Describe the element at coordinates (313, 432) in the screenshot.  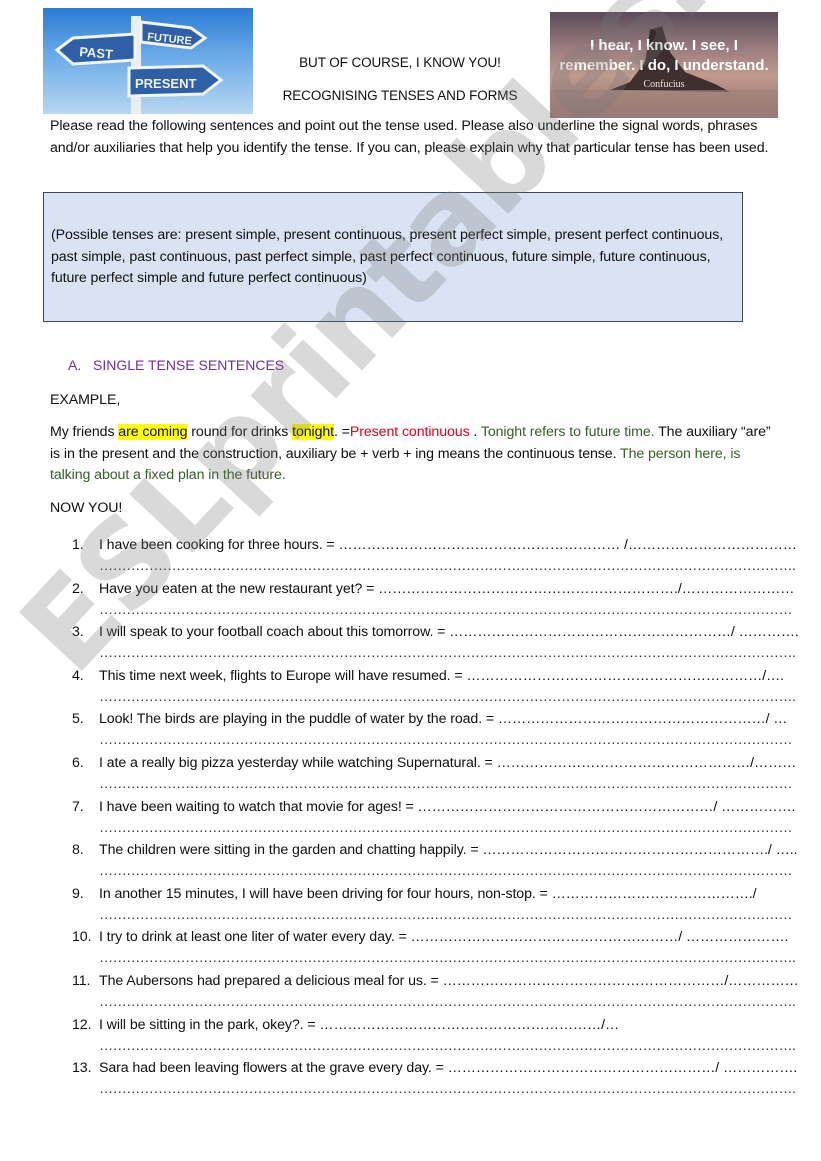
I see `highlighted-signal-word: tonight` at that location.